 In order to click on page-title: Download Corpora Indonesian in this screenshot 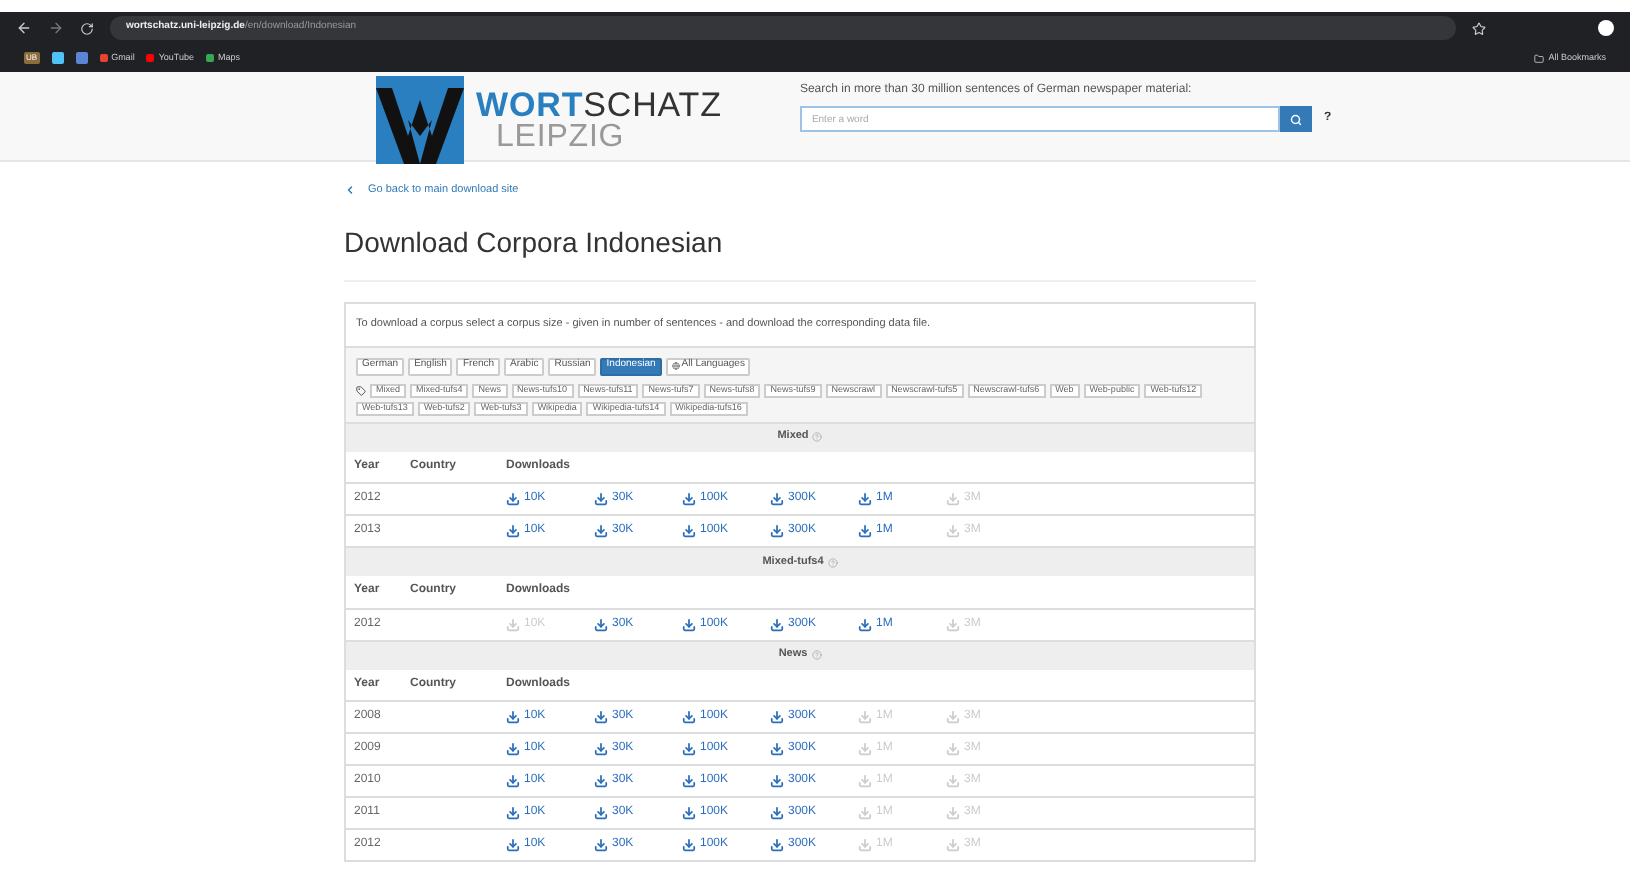, I will do `click(800, 252)`.